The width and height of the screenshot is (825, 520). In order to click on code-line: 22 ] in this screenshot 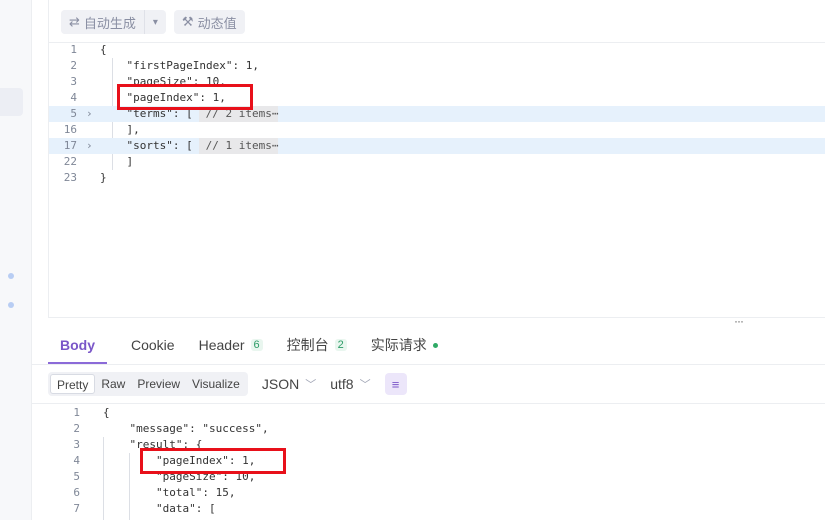, I will do `click(437, 162)`.